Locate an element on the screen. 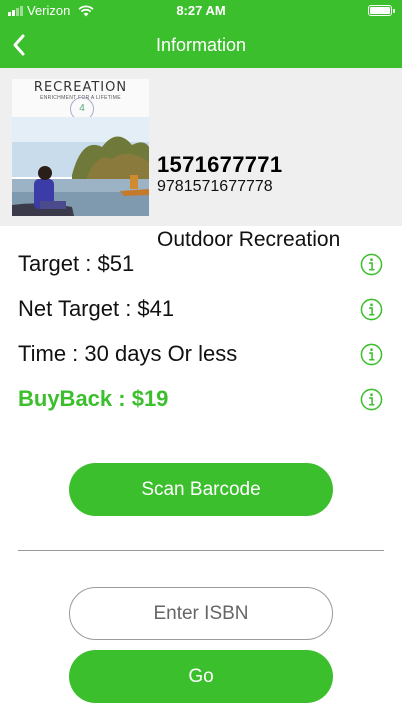 This screenshot has height=713, width=402. status-bar: Verizon 8:27 AM is located at coordinates (201, 11).